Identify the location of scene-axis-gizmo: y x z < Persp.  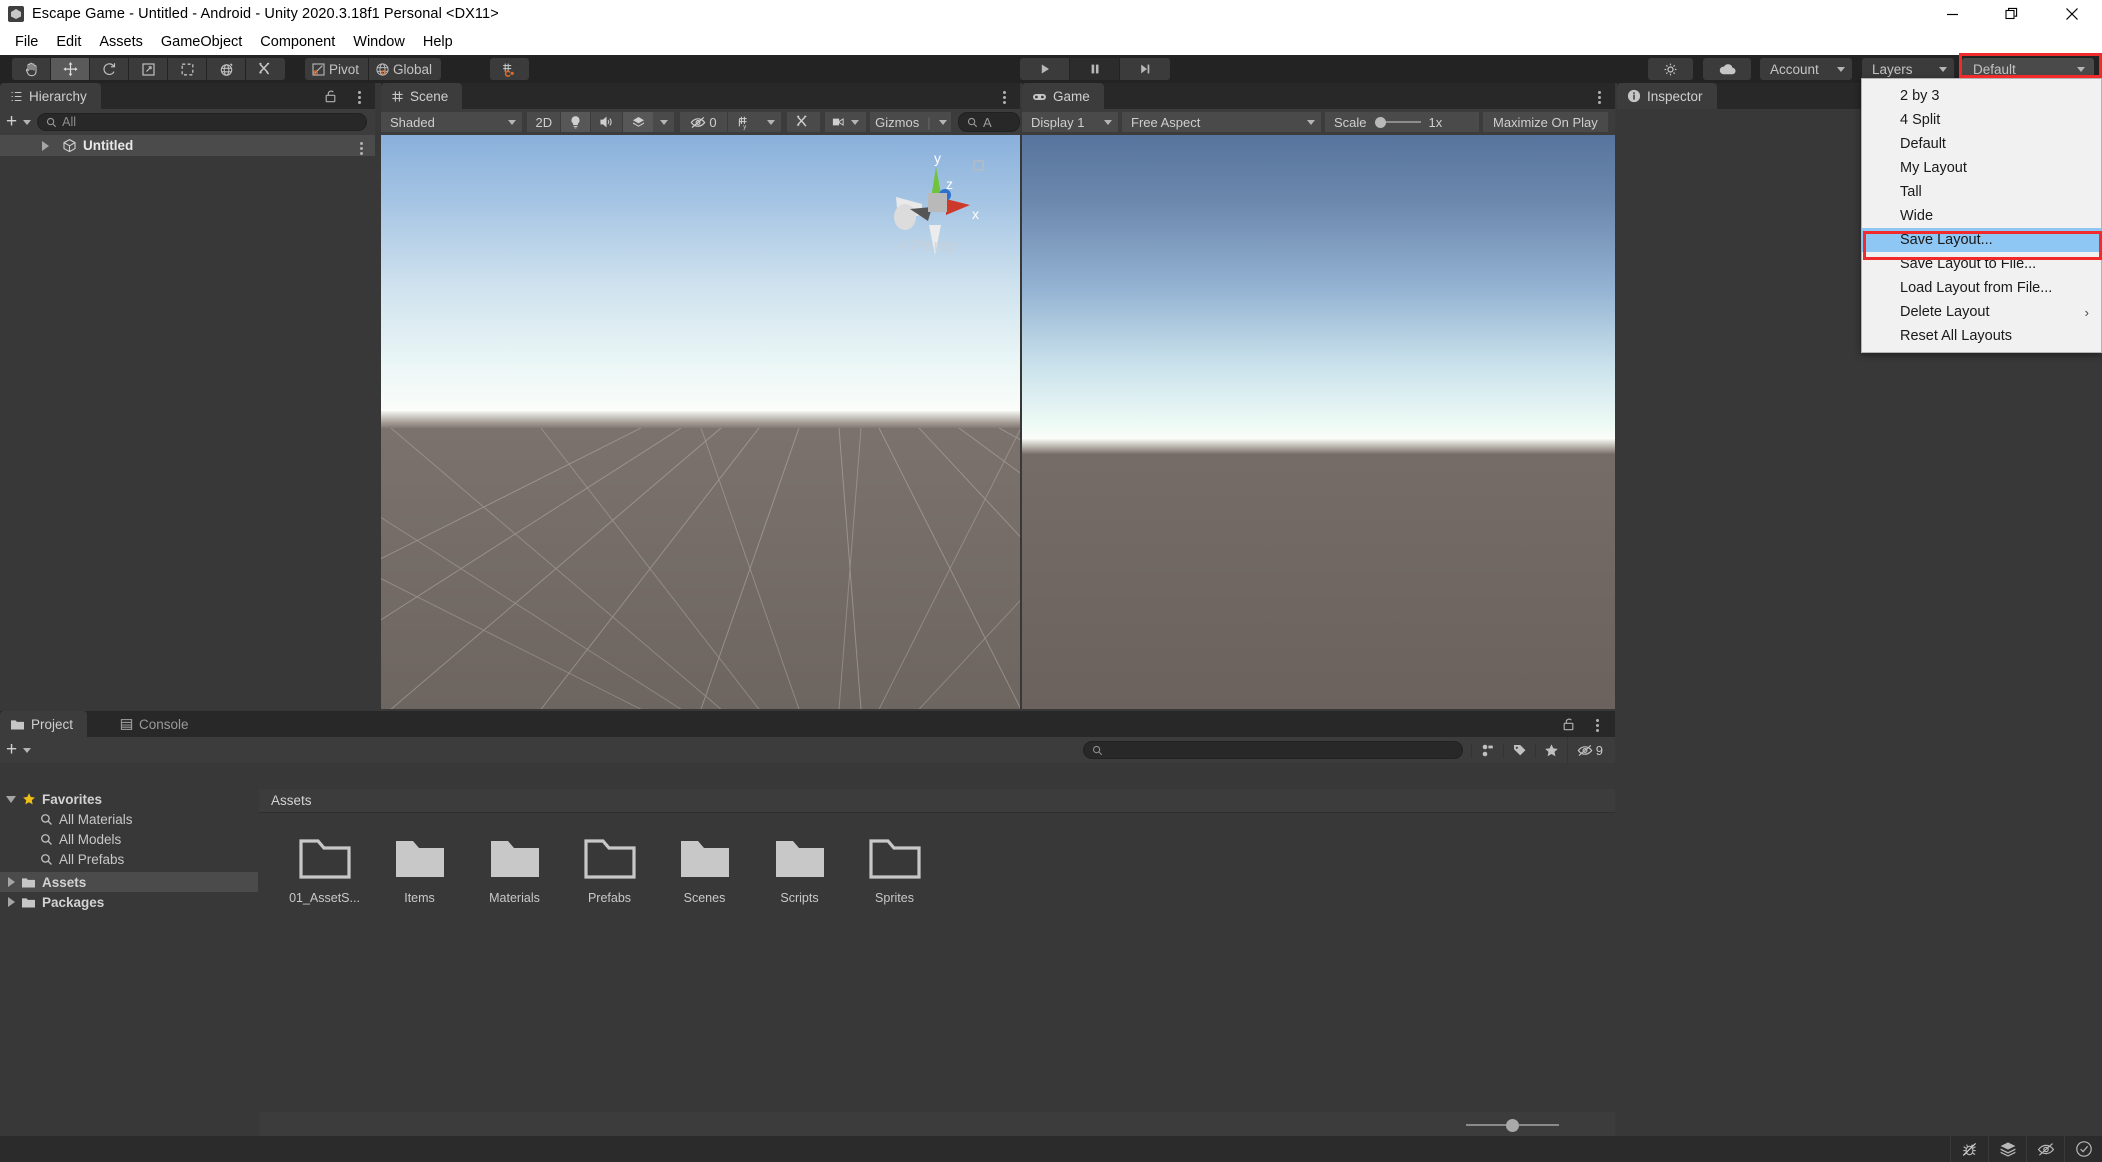
(943, 207).